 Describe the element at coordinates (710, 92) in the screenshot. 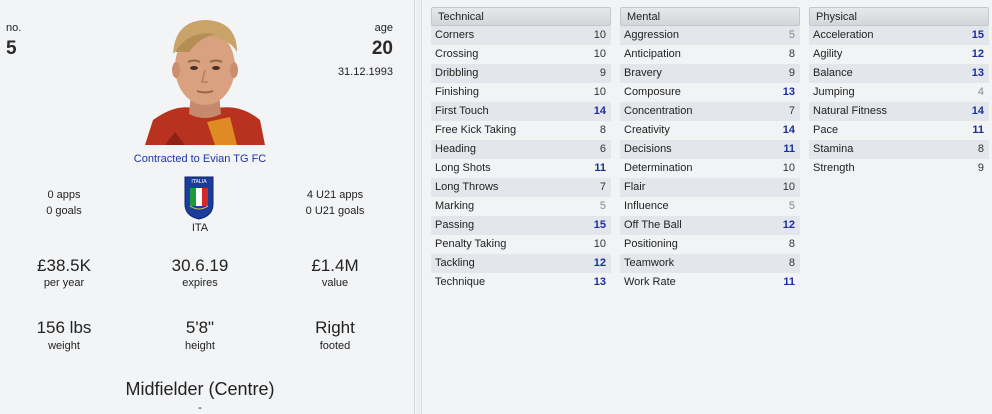

I see `attribute-row: Composure 13` at that location.